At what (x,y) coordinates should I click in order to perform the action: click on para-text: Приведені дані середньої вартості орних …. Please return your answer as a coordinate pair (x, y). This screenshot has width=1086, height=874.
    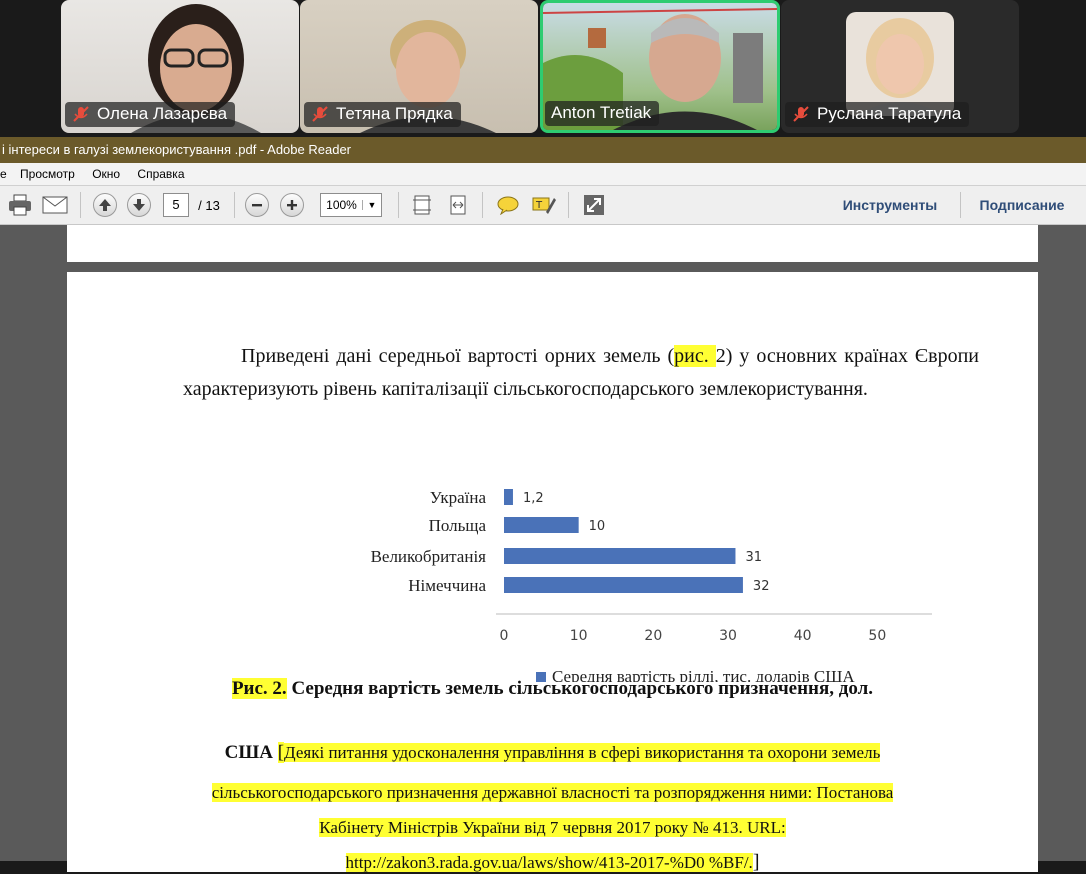
    Looking at the image, I should click on (458, 356).